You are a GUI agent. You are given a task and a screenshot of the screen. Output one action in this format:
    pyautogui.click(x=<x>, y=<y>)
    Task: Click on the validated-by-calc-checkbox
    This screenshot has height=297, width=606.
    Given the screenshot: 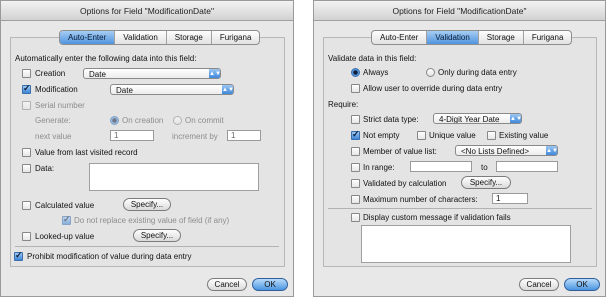 What is the action you would take?
    pyautogui.click(x=355, y=183)
    